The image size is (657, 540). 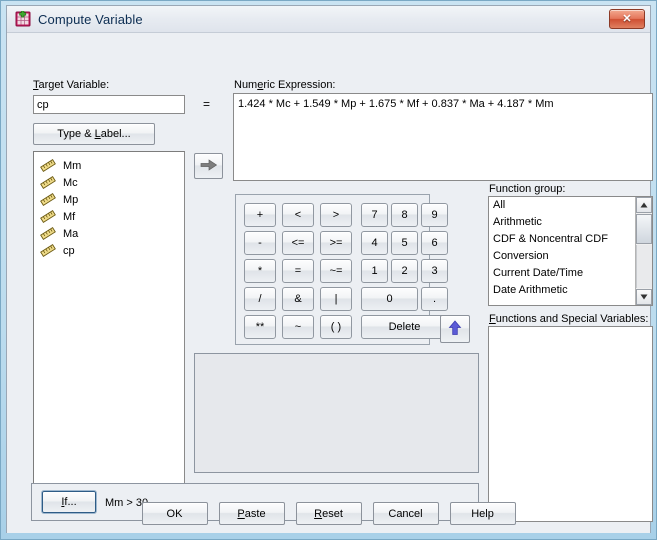 What do you see at coordinates (69, 216) in the screenshot?
I see `list-item-label: Mf` at bounding box center [69, 216].